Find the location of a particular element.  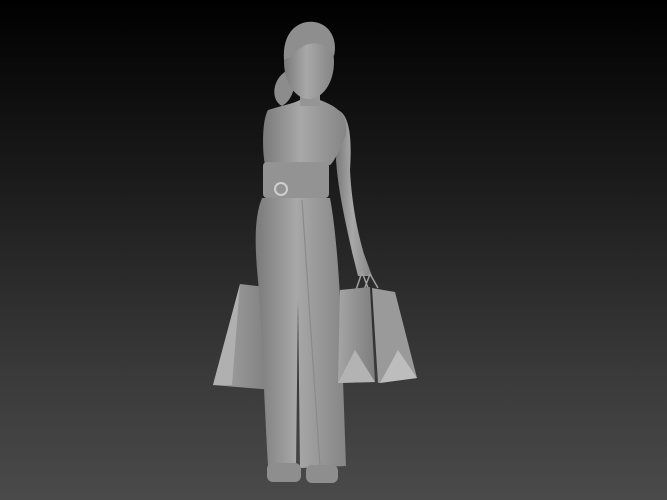

pants is located at coordinates (300, 333).